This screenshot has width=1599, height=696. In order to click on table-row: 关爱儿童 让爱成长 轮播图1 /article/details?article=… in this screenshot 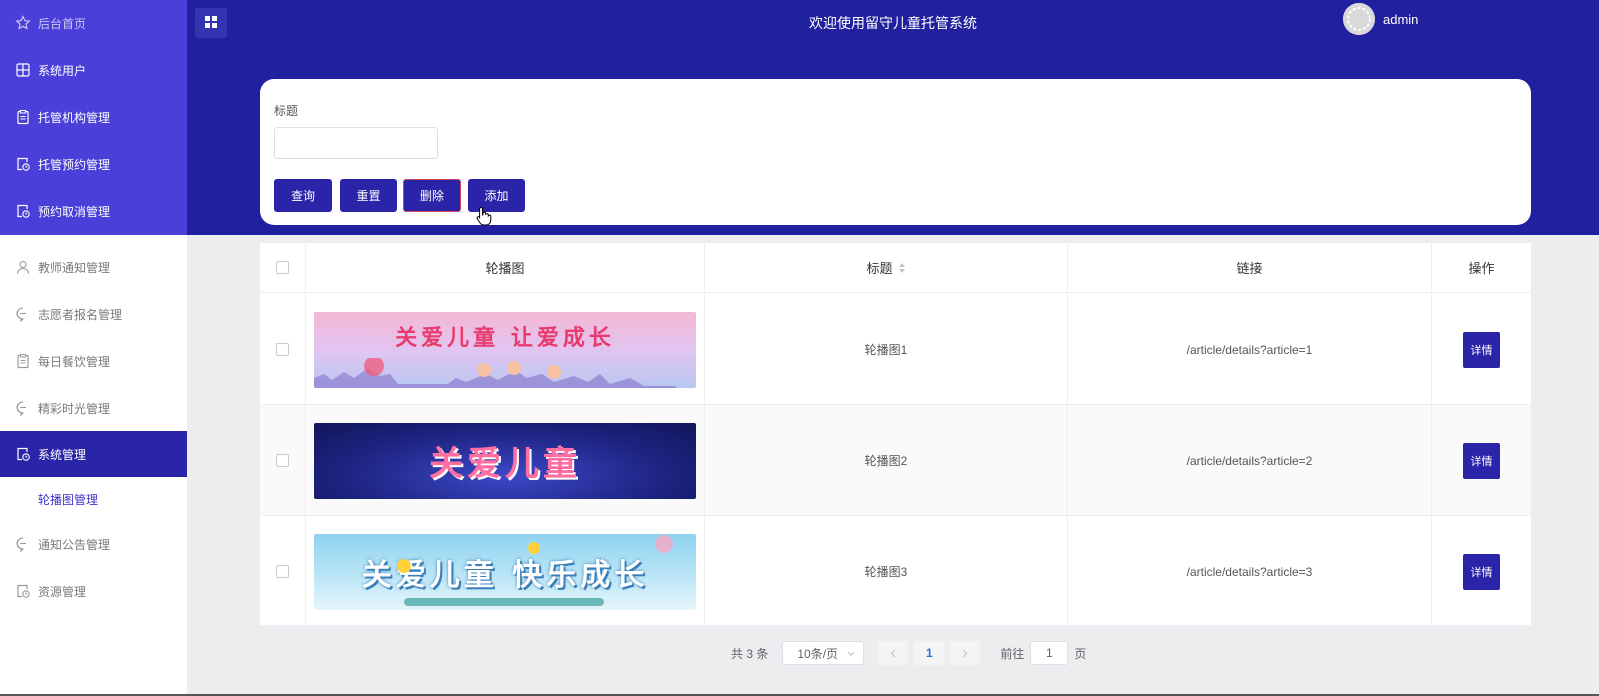, I will do `click(895, 349)`.